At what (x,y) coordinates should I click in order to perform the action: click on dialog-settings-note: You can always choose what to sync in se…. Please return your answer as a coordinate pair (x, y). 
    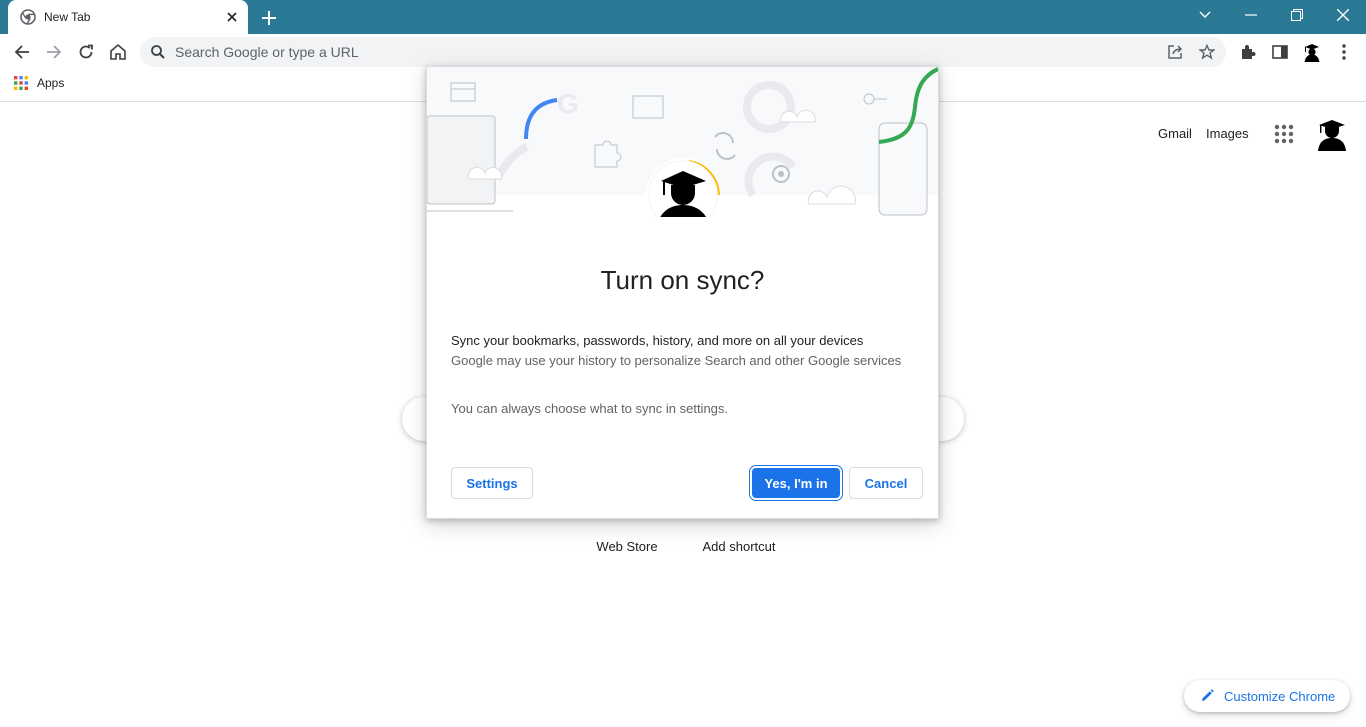
    Looking at the image, I should click on (590, 408).